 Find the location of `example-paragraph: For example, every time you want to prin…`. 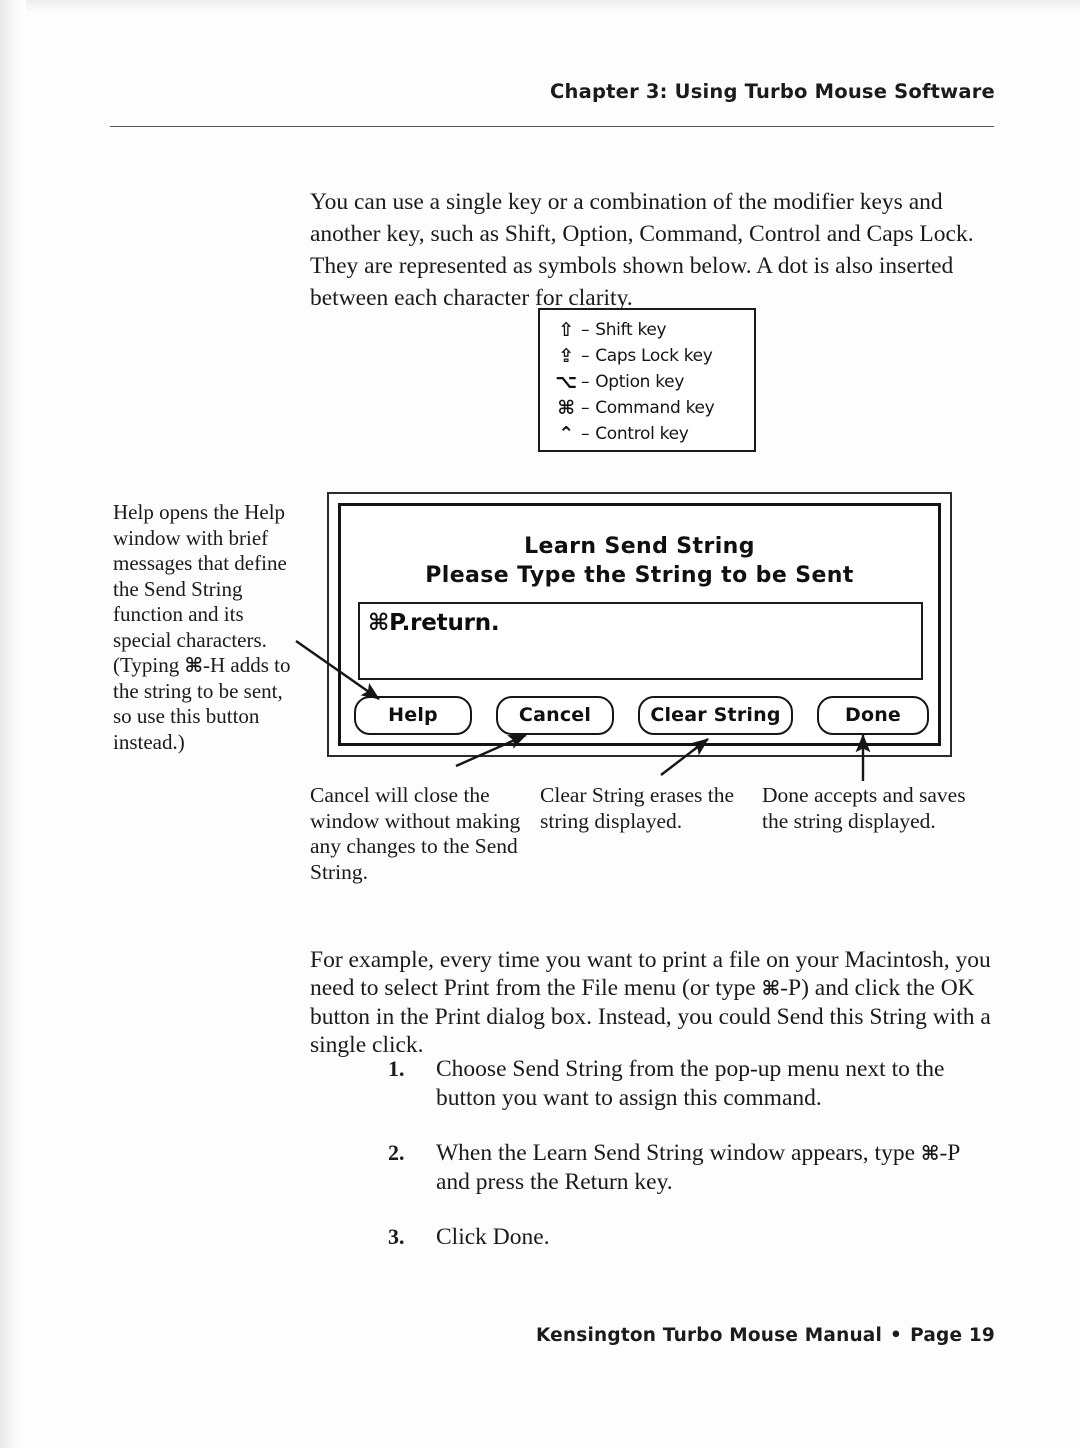

example-paragraph: For example, every time you want to prin… is located at coordinates (655, 1003).